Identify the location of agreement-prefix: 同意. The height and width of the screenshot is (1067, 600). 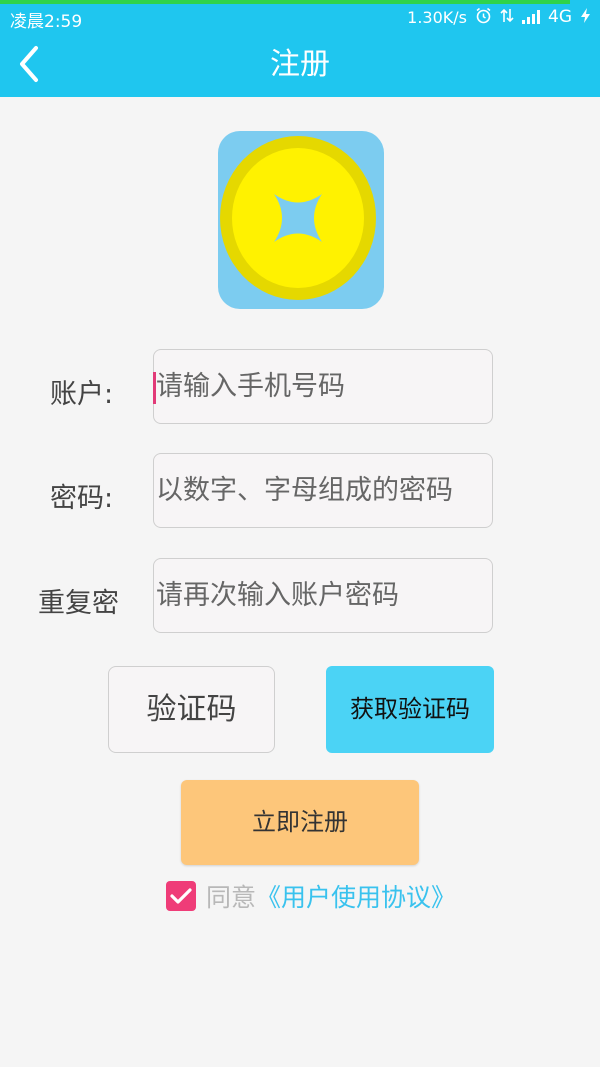
(231, 897).